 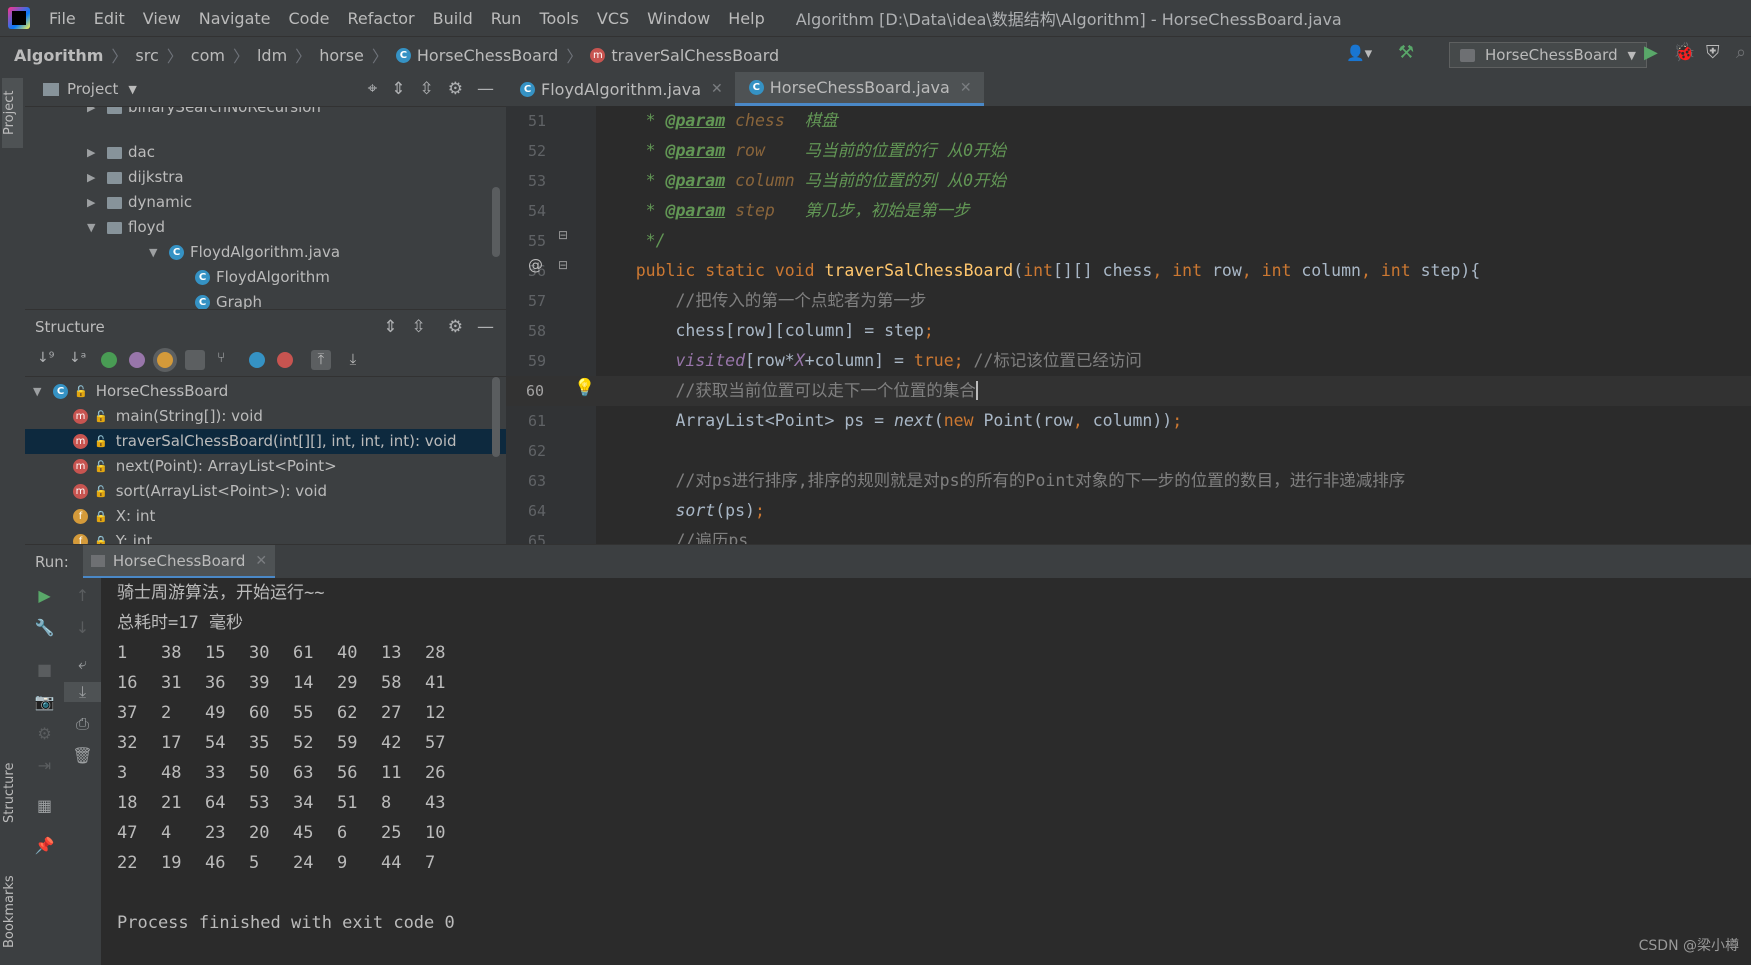 I want to click on locate-target-icon: ⌖, so click(x=373, y=89).